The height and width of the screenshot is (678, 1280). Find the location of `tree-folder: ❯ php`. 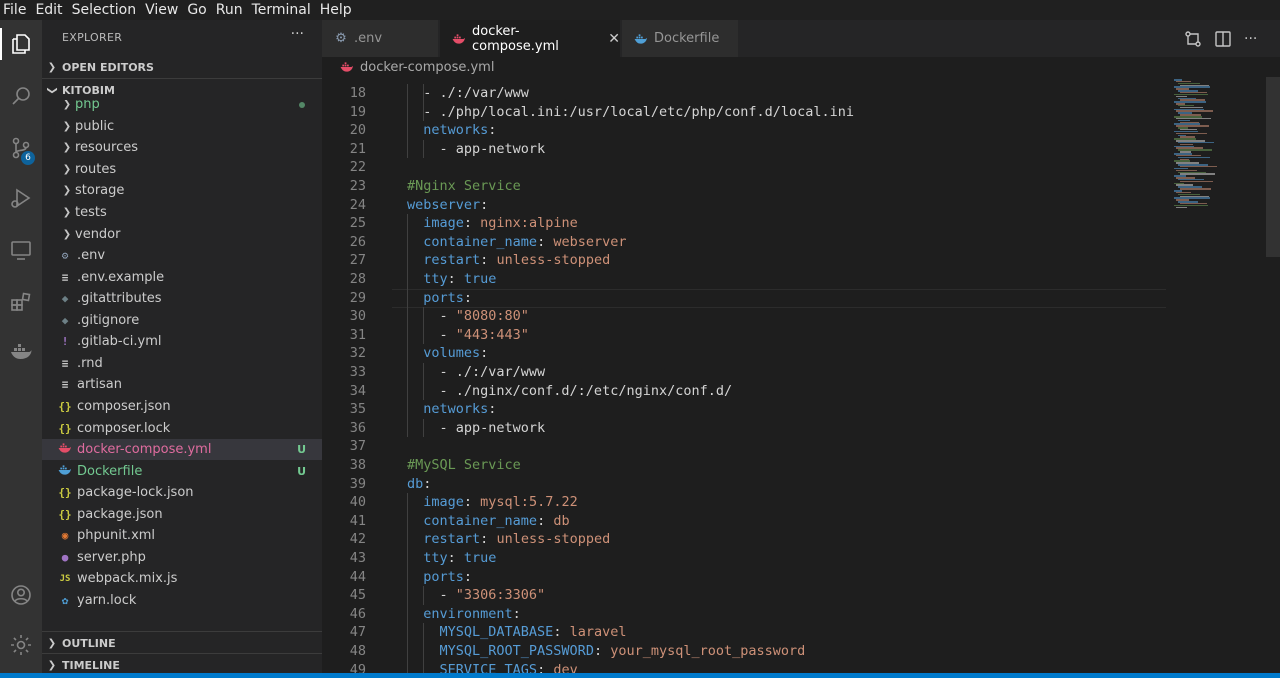

tree-folder: ❯ php is located at coordinates (182, 108).